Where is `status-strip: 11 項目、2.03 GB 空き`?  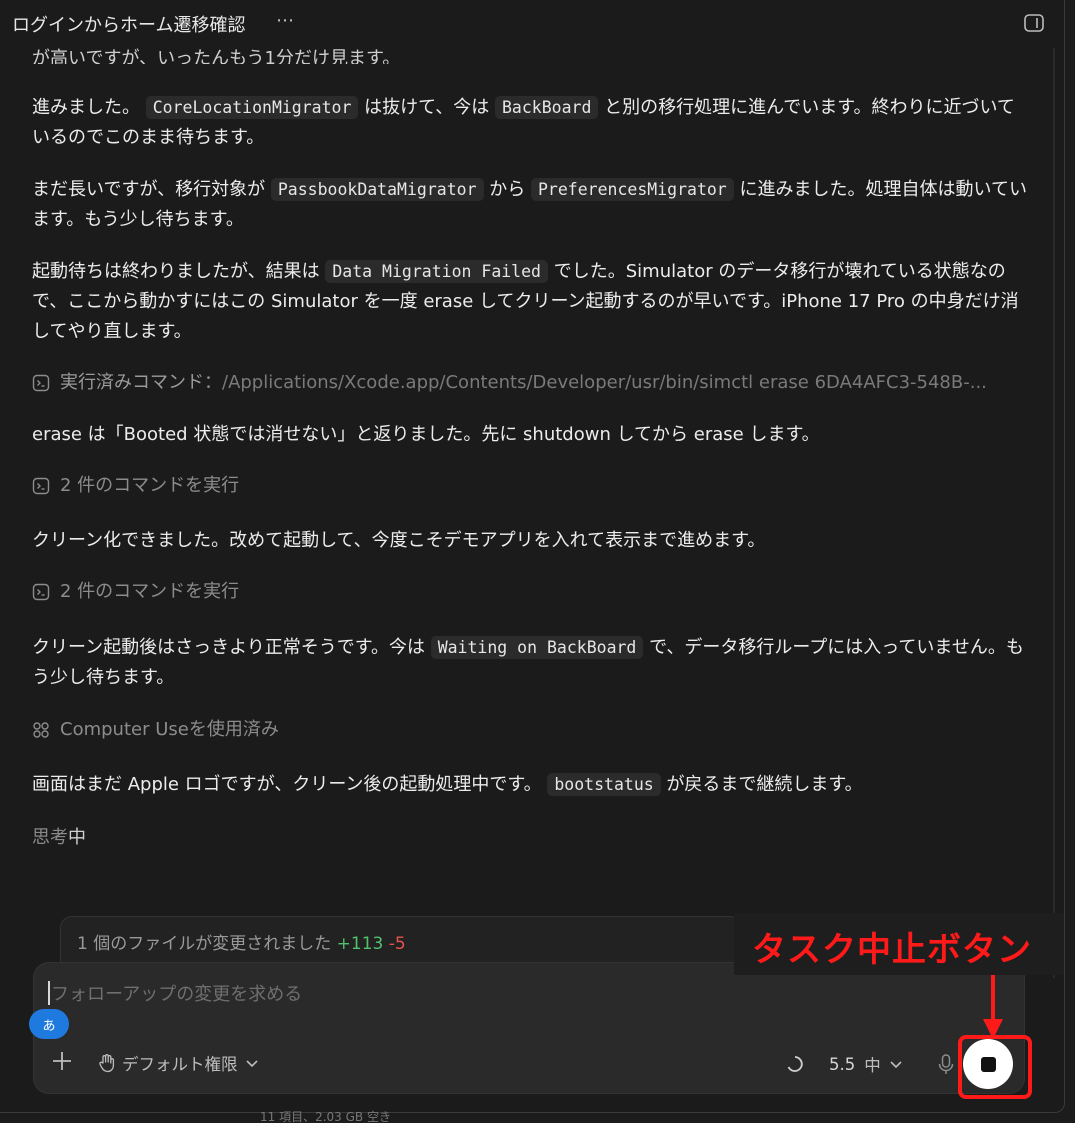
status-strip: 11 項目、2.03 GB 空き is located at coordinates (325, 1116).